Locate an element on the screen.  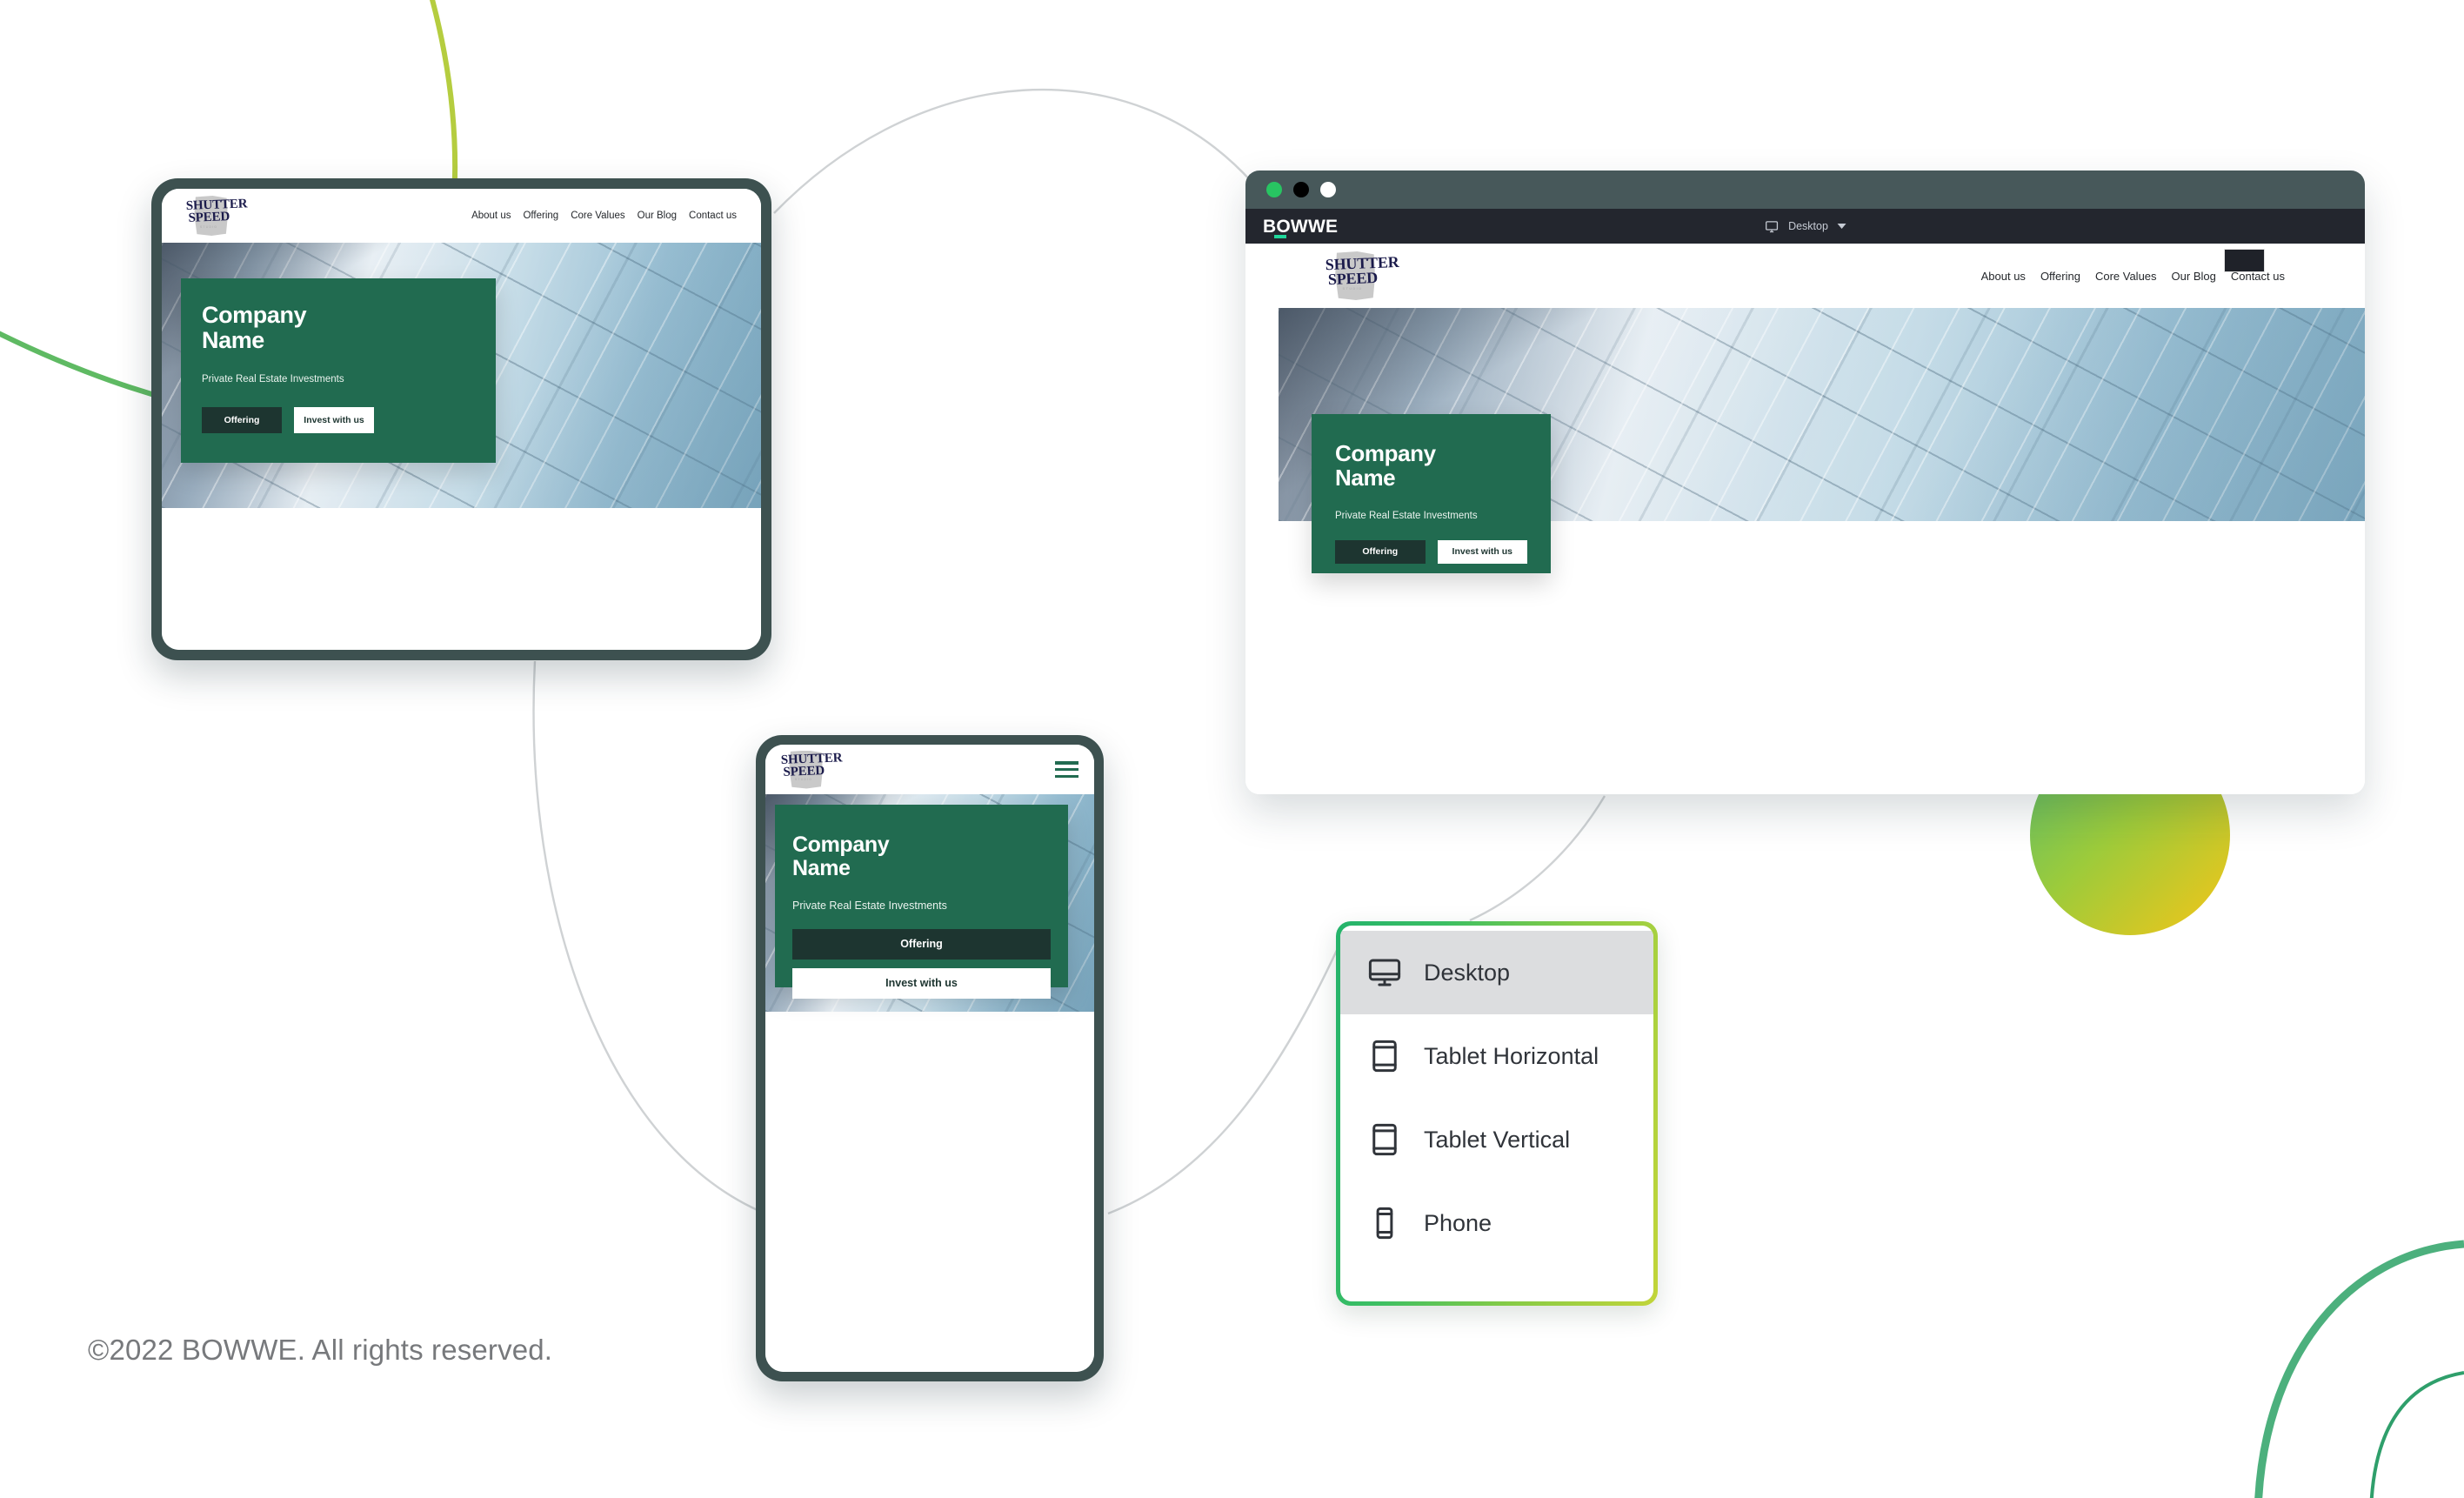
site-header: SHUTTER SPEED STUDIO is located at coordinates (929, 769).